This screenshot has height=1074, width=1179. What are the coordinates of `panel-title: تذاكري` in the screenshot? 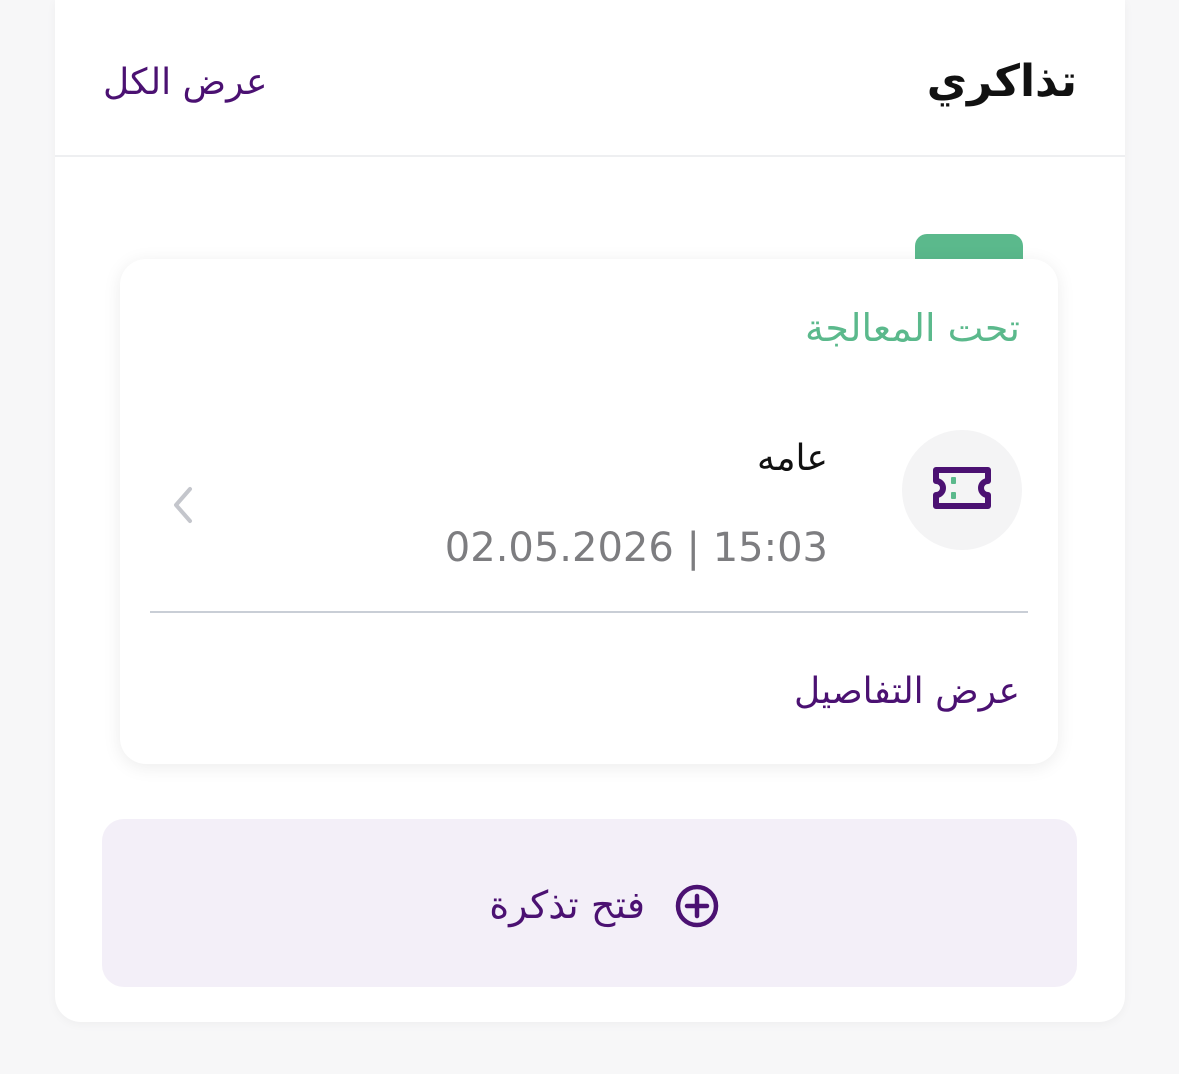 It's located at (1001, 81).